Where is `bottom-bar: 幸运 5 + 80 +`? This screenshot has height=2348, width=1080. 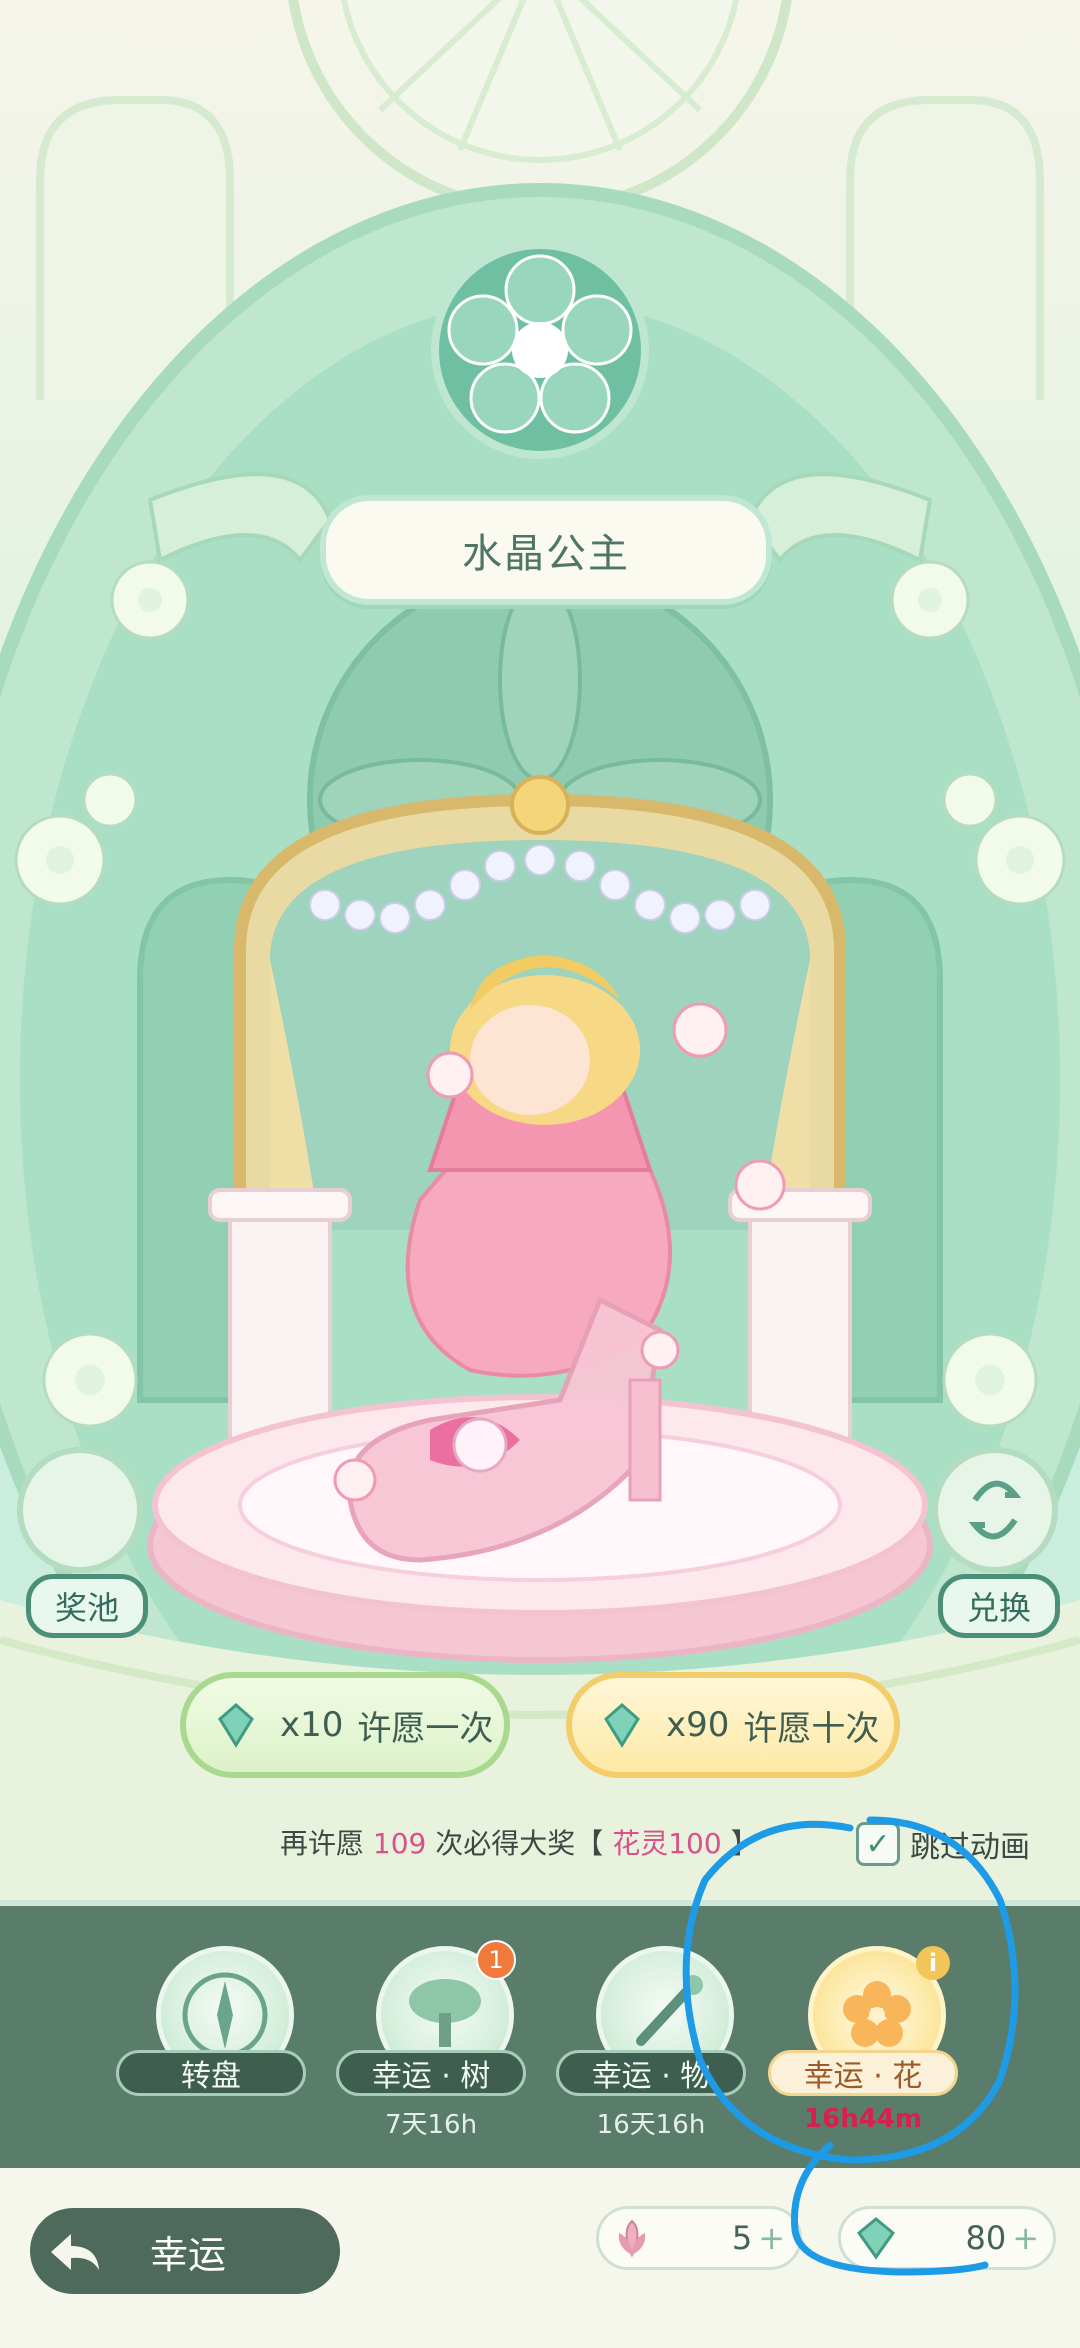 bottom-bar: 幸运 5 + 80 + is located at coordinates (540, 2258).